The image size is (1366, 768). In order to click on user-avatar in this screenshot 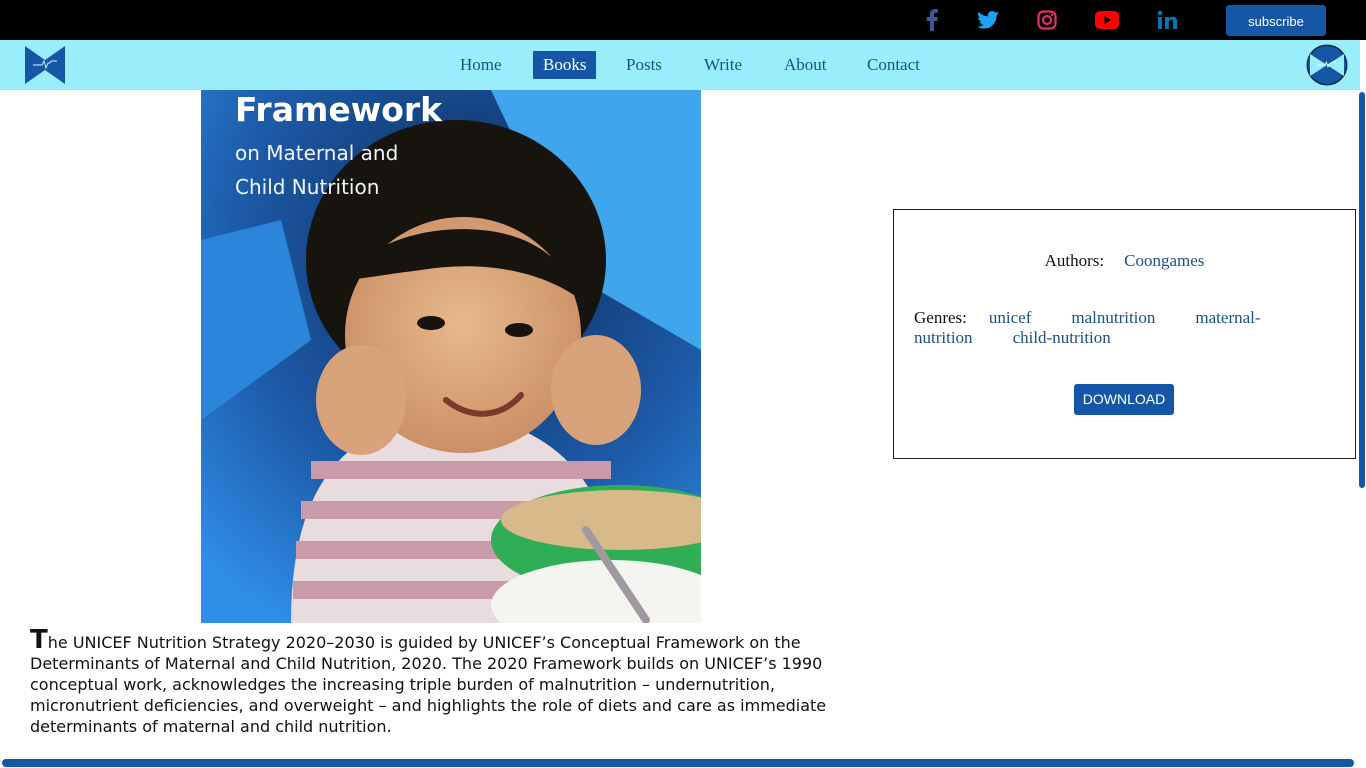, I will do `click(1327, 65)`.